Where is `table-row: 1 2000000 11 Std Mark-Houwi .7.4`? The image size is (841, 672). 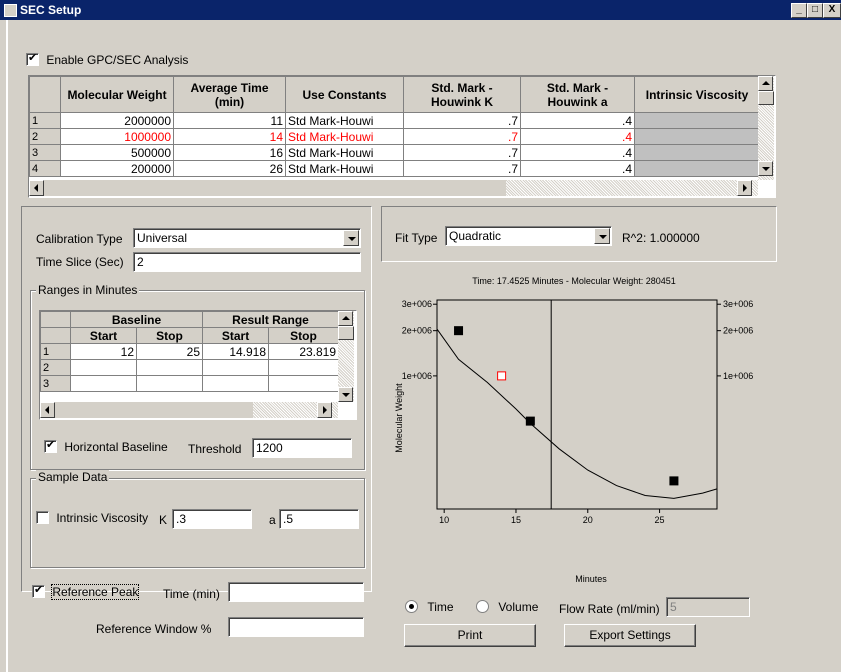 table-row: 1 2000000 11 Std Mark-Houwi .7.4 is located at coordinates (394, 120).